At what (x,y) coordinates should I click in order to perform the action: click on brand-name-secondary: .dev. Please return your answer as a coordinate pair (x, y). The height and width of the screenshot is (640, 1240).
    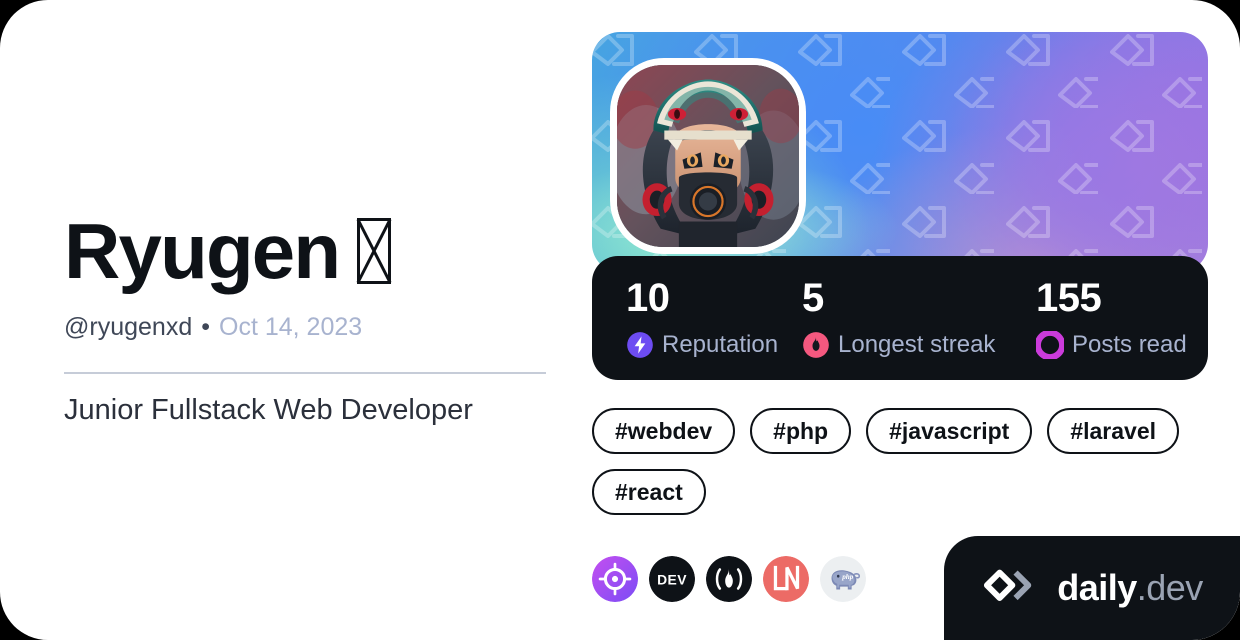
    Looking at the image, I should click on (1170, 587).